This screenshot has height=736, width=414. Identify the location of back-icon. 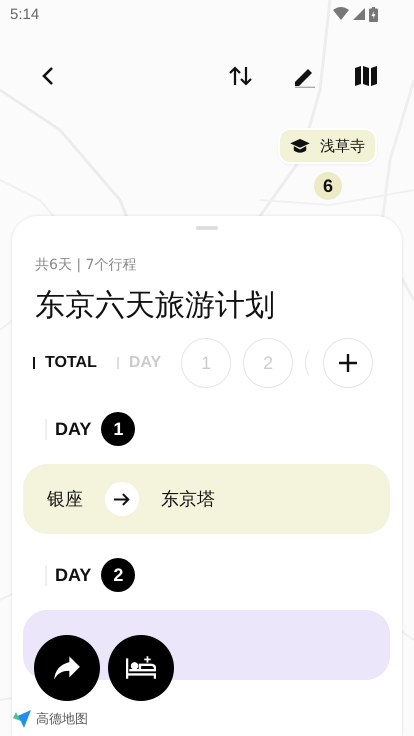
(48, 76).